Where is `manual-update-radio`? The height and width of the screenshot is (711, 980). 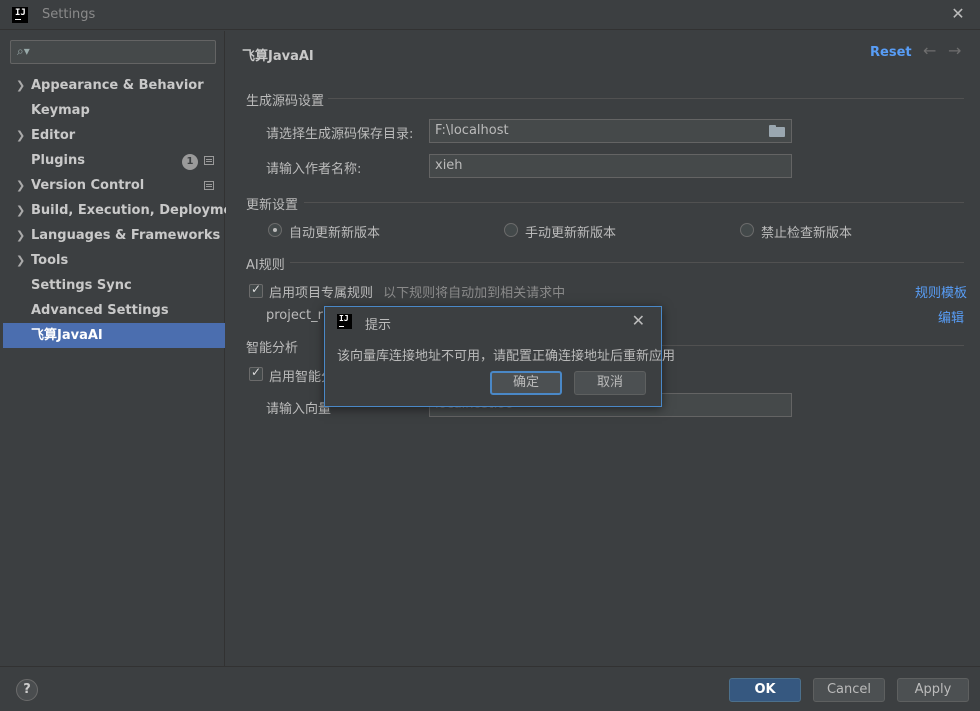
manual-update-radio is located at coordinates (511, 230).